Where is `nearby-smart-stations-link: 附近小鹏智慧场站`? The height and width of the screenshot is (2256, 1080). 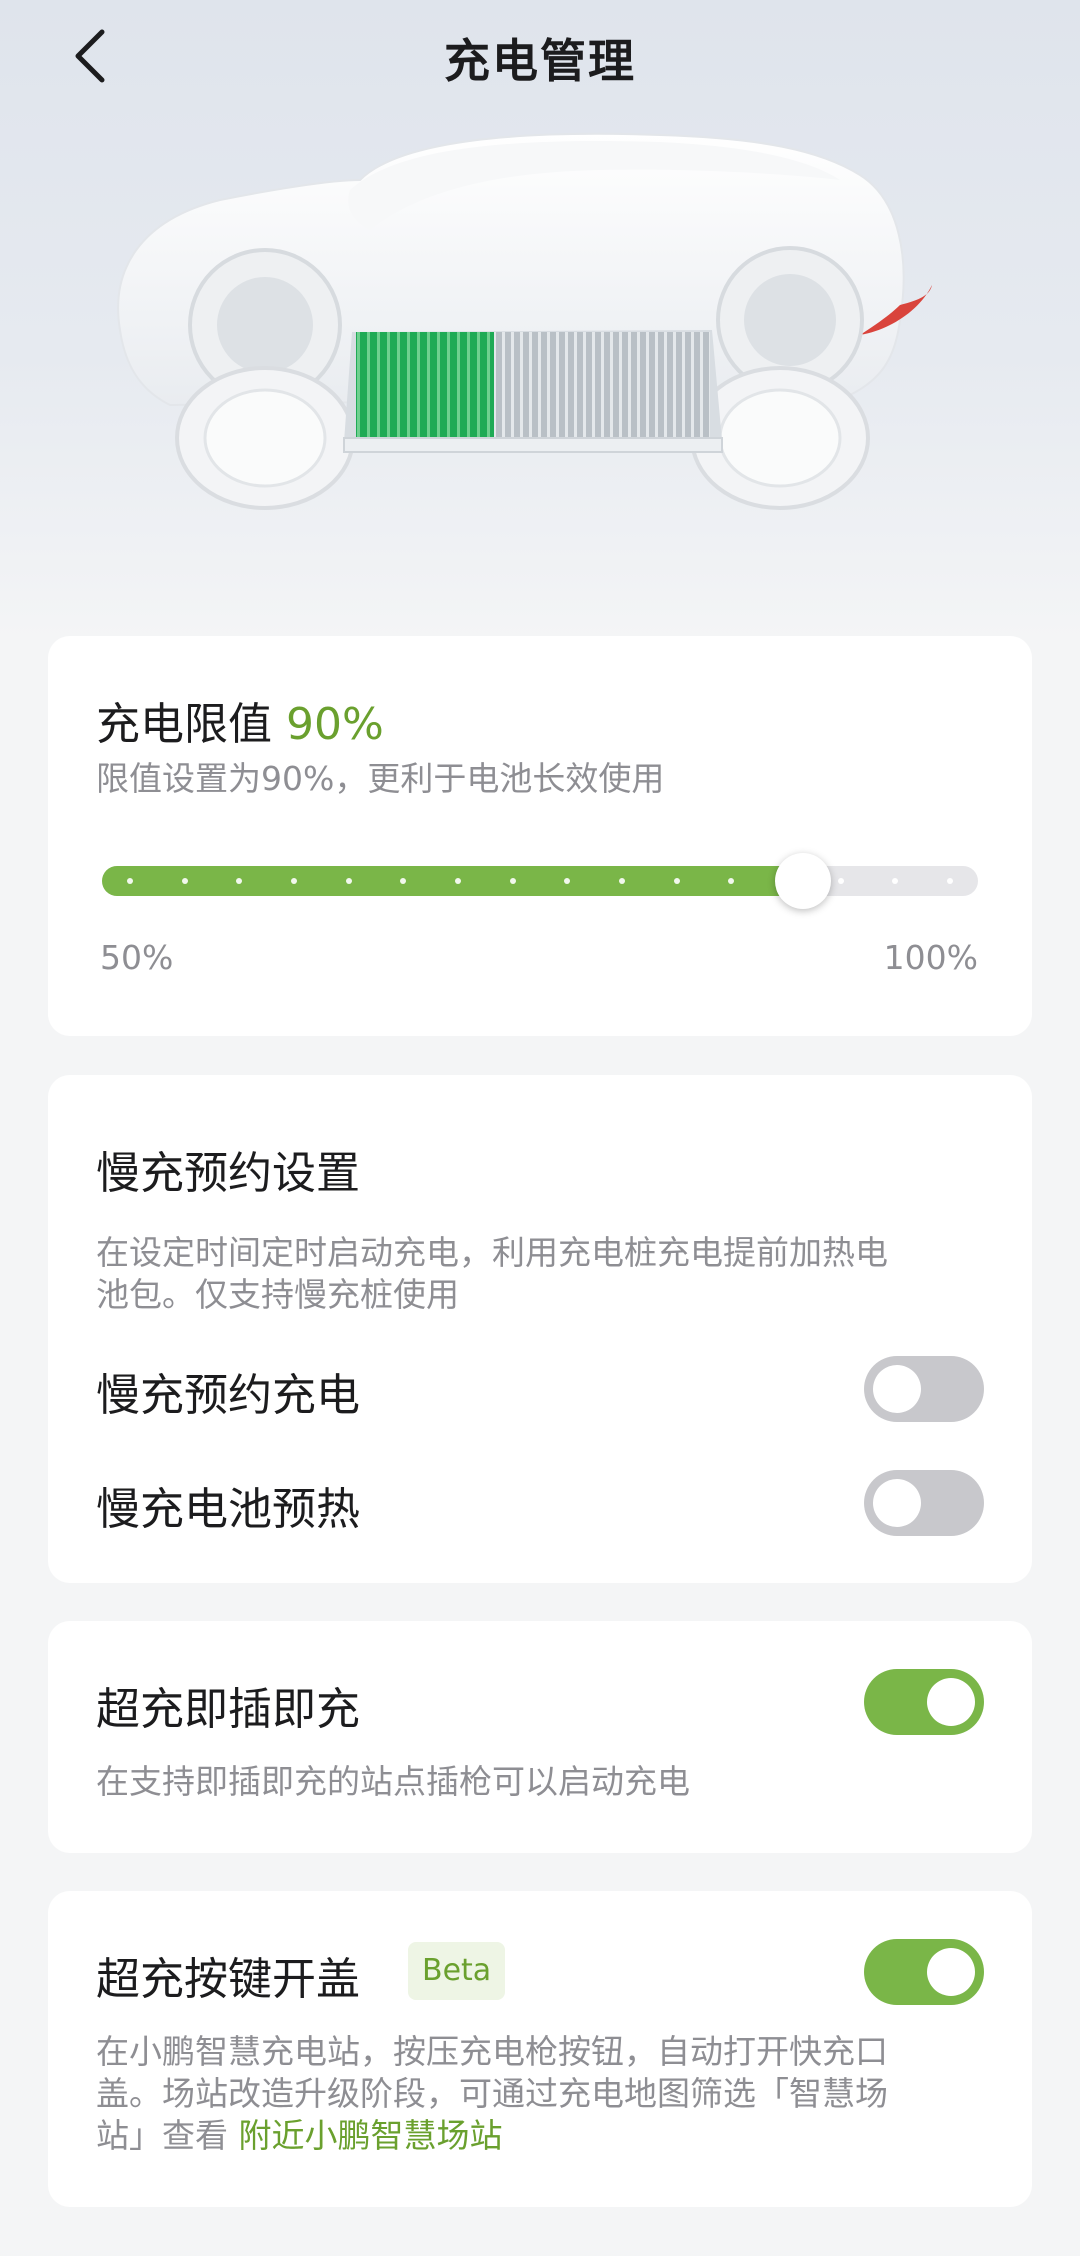
nearby-smart-stations-link: 附近小鹏智慧场站 is located at coordinates (371, 2135).